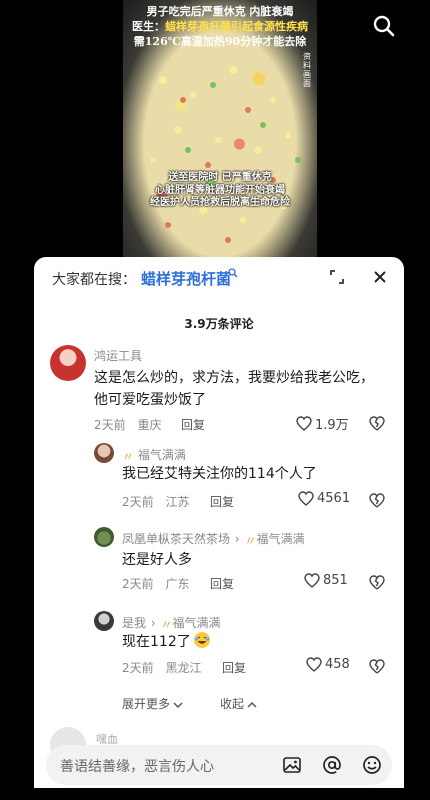  Describe the element at coordinates (148, 26) in the screenshot. I see `video-caption-doctor-label: 医生：` at that location.